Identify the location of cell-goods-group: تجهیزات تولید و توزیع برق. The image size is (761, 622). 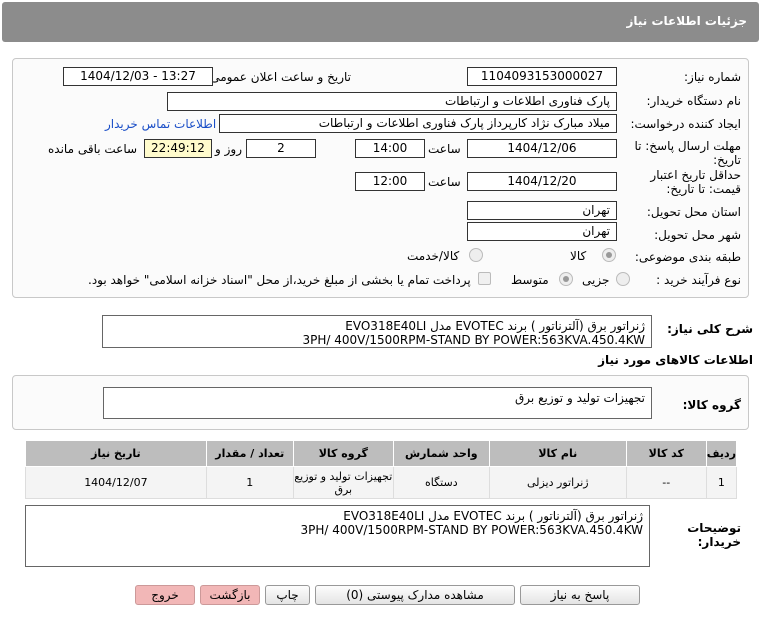
(343, 482).